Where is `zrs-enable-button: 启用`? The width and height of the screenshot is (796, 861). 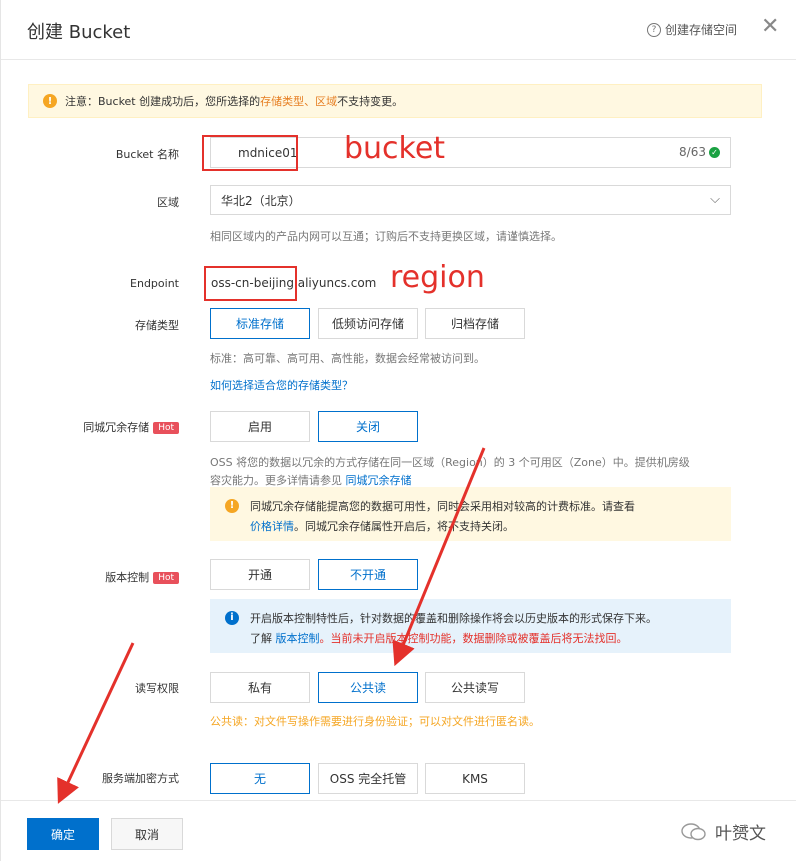
zrs-enable-button: 启用 is located at coordinates (260, 426).